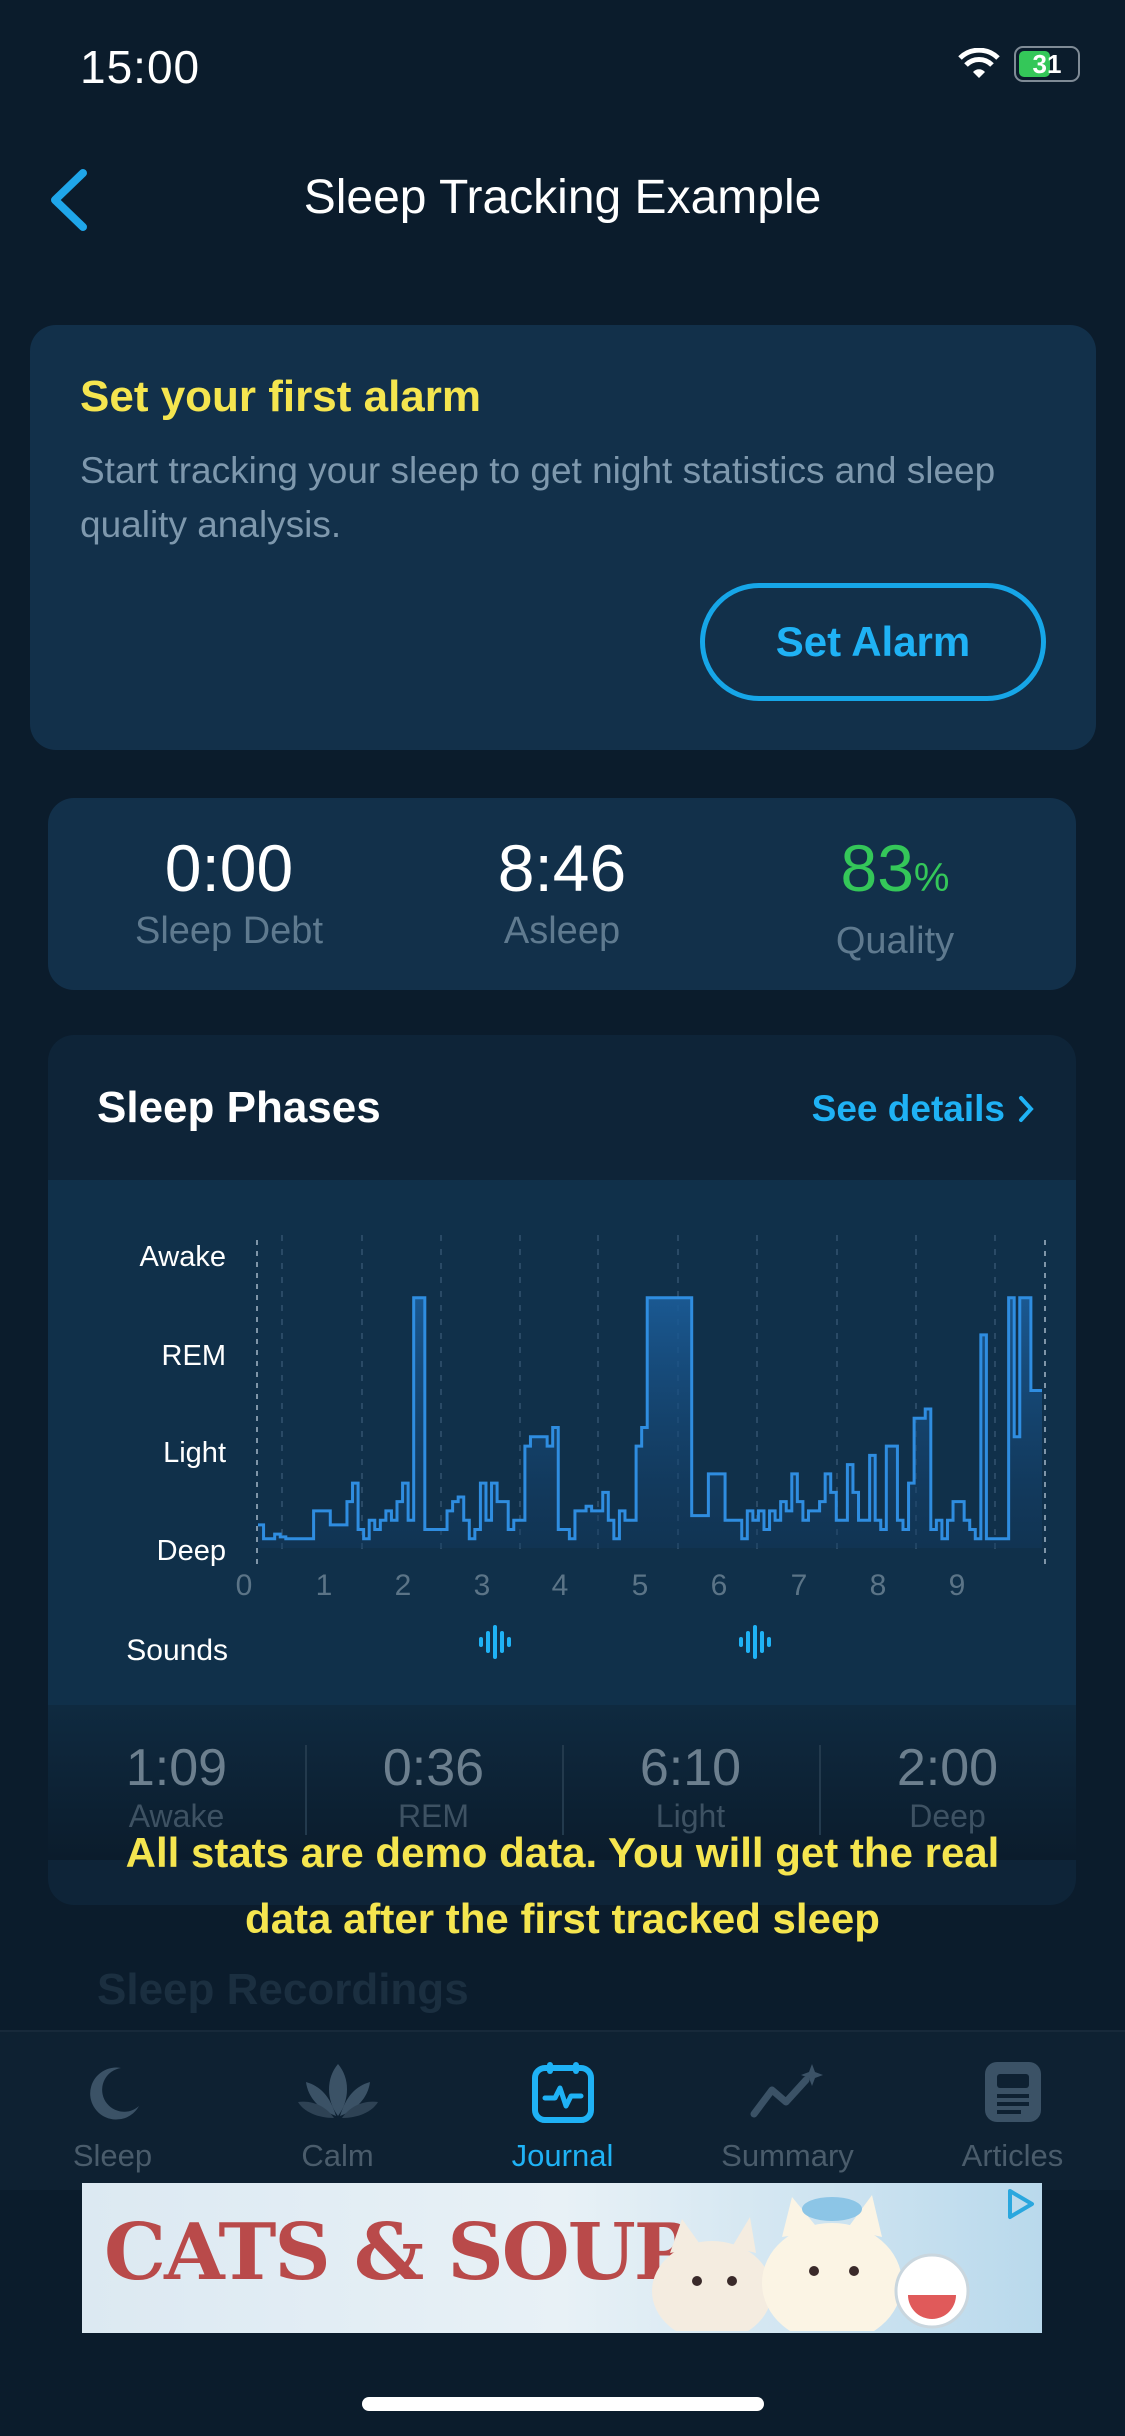  What do you see at coordinates (1019, 2204) in the screenshot?
I see `ad-choices-icon` at bounding box center [1019, 2204].